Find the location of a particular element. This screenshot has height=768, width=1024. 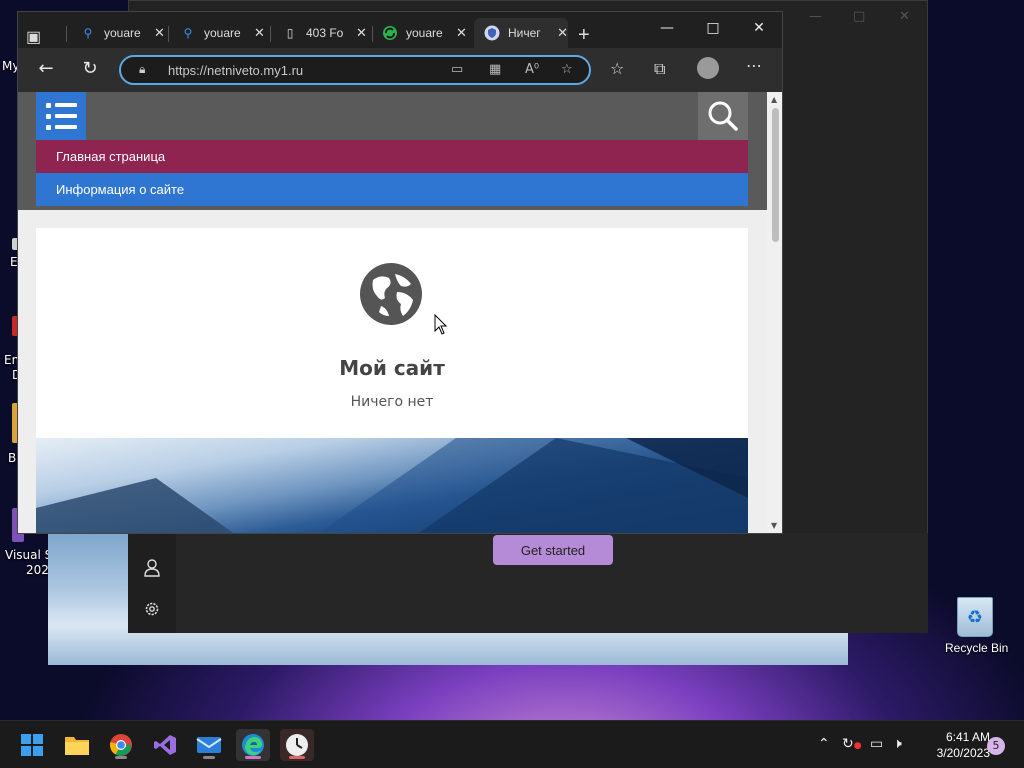

recycle-bin-icon: ♻ is located at coordinates (975, 617).